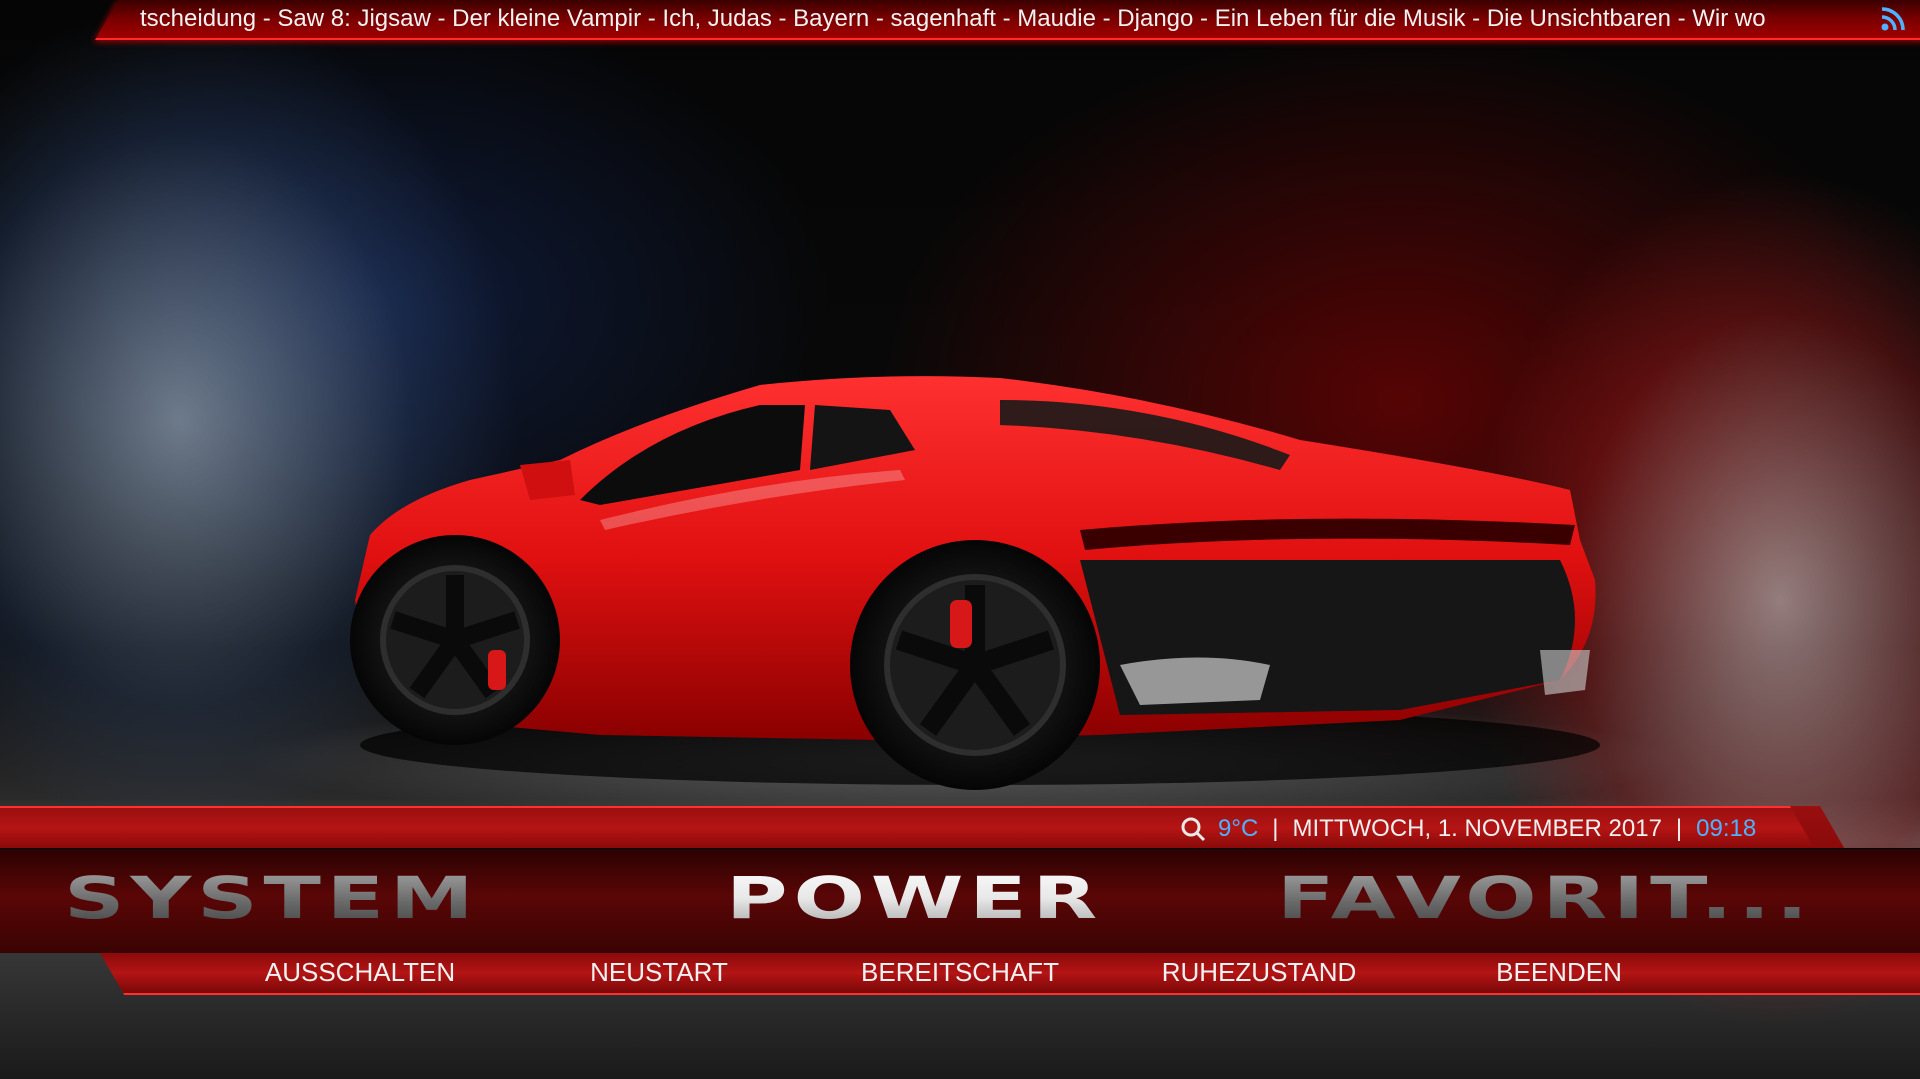  What do you see at coordinates (271, 898) in the screenshot?
I see `menu-item-system: SYSTEM` at bounding box center [271, 898].